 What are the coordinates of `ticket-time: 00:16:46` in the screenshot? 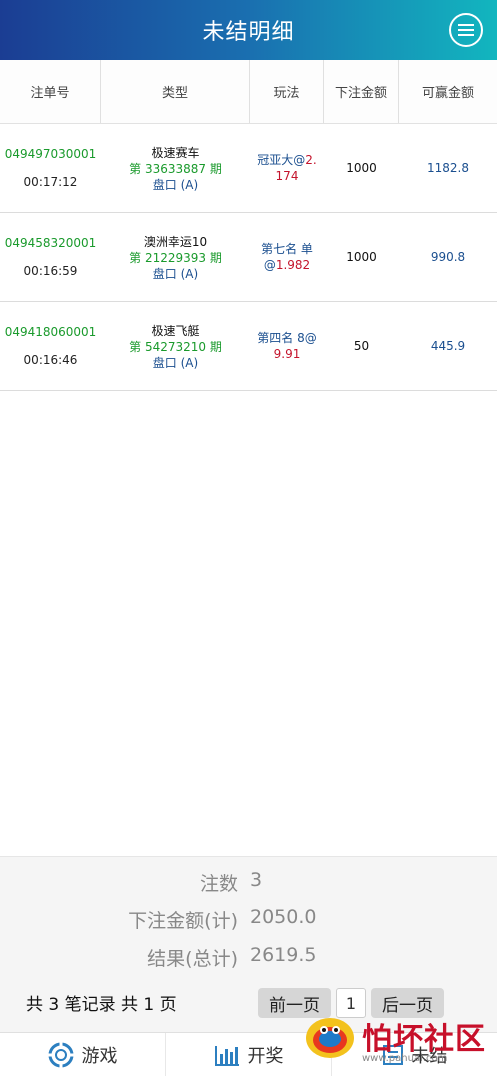 It's located at (50, 360).